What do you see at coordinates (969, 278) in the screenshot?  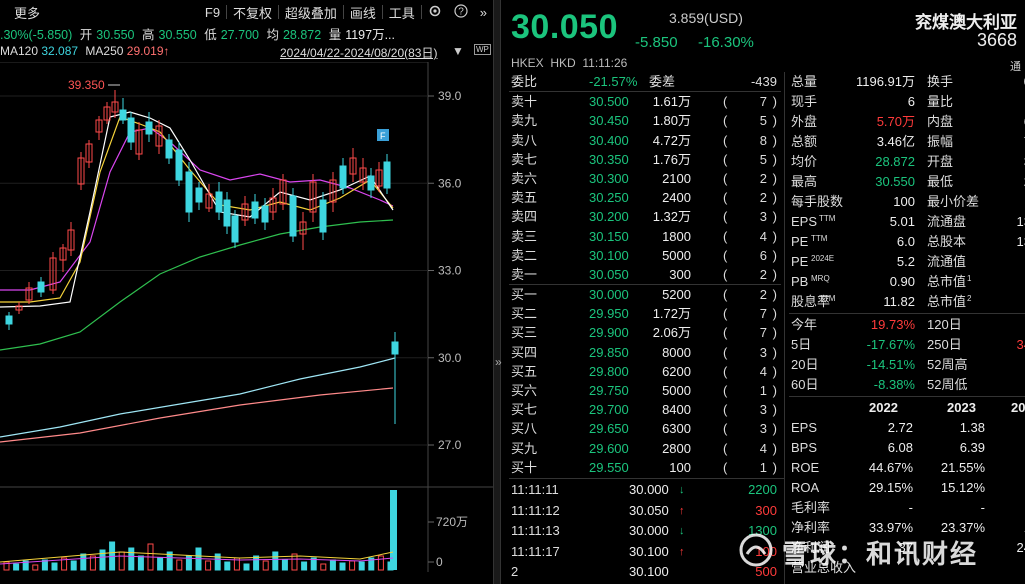 I see `stat-label-2-suffix: 1` at bounding box center [969, 278].